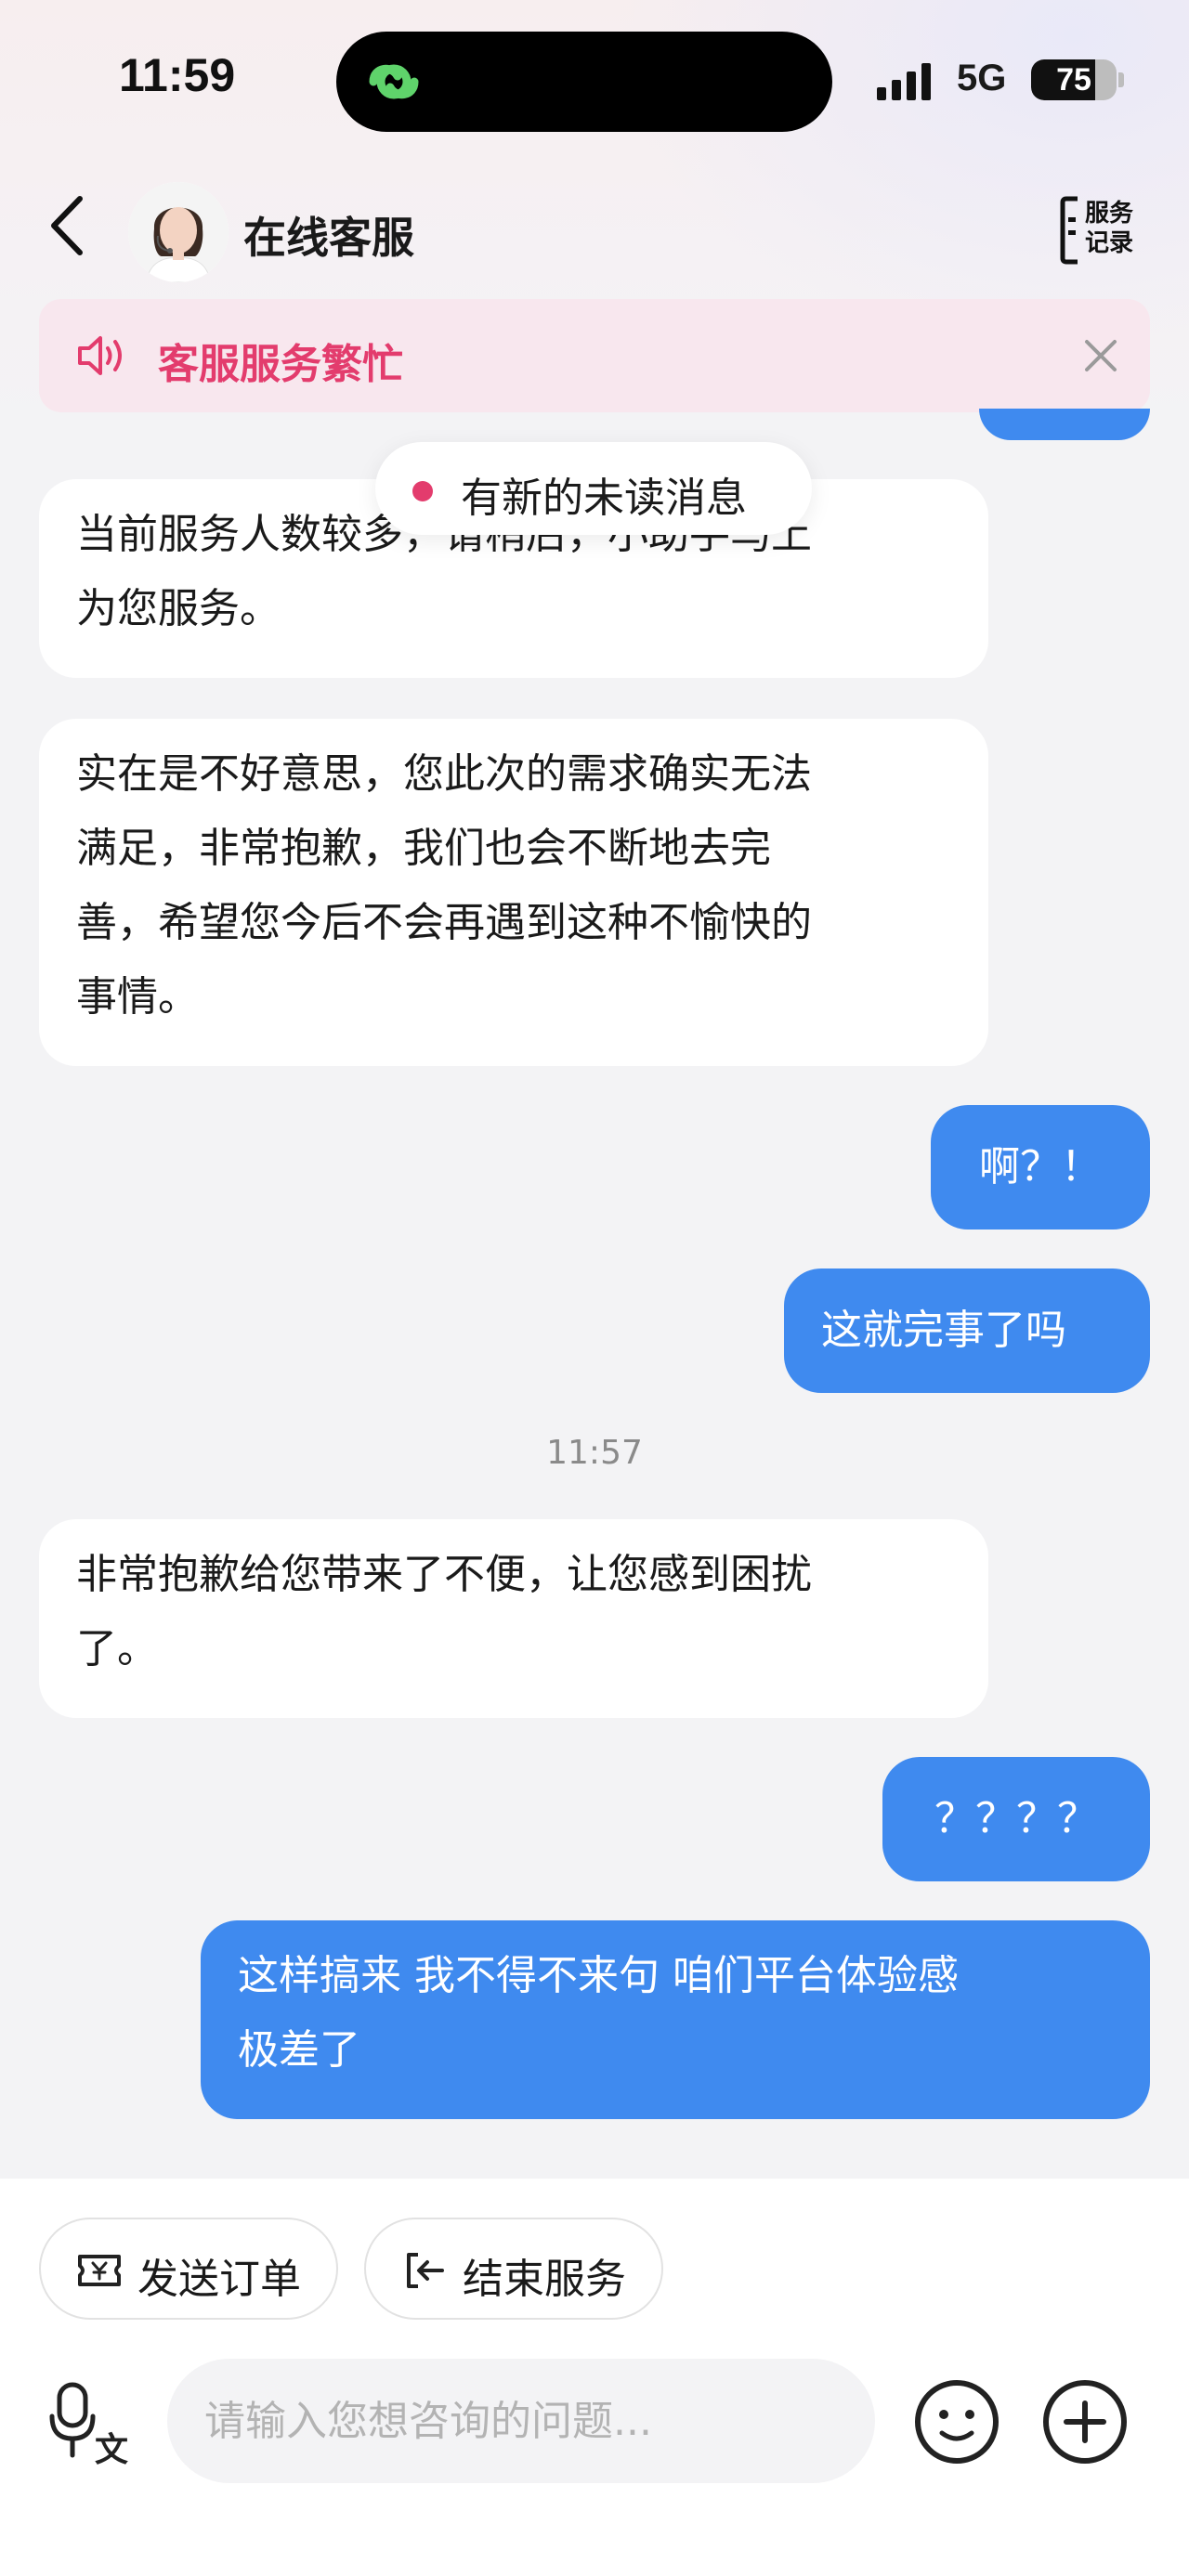  I want to click on outgoing-bubble-partial, so click(1065, 424).